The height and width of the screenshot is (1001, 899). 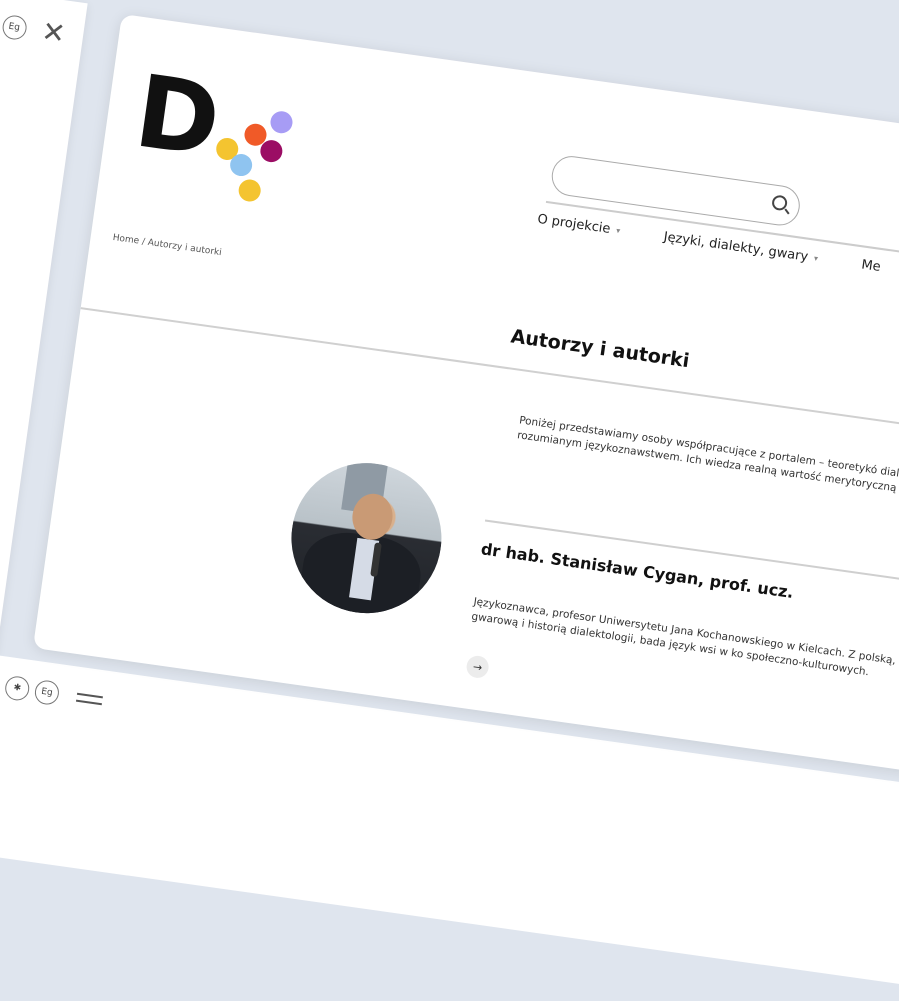 What do you see at coordinates (54, 32) in the screenshot?
I see `close-icon: ✕` at bounding box center [54, 32].